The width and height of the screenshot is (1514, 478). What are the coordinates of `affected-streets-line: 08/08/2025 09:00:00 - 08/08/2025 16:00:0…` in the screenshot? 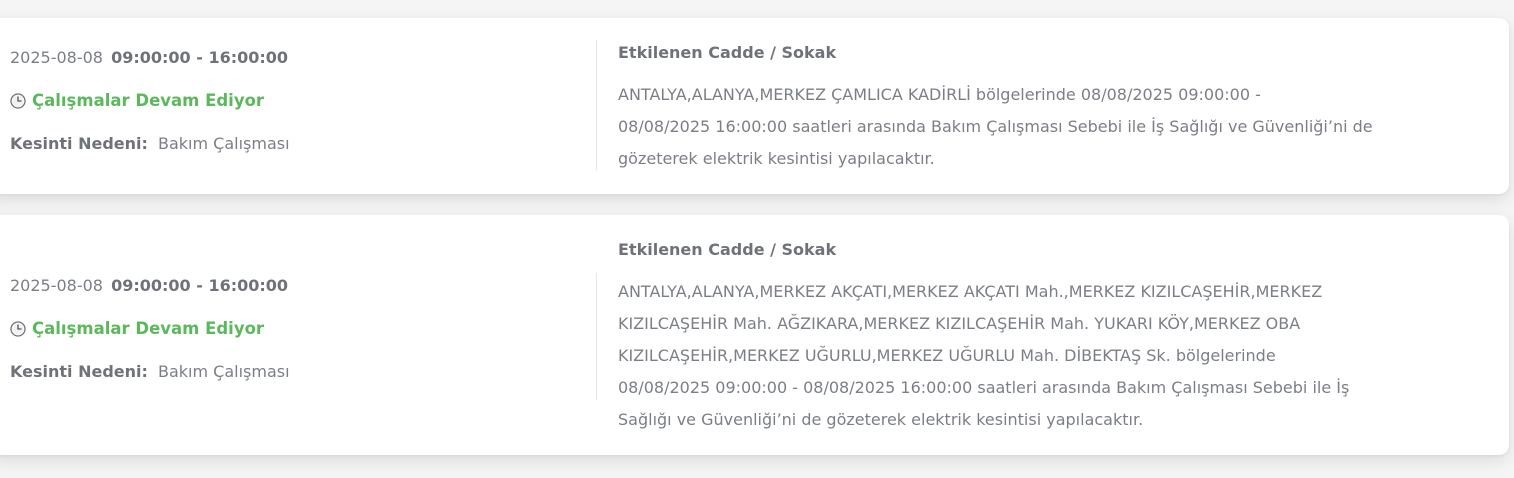 It's located at (984, 387).